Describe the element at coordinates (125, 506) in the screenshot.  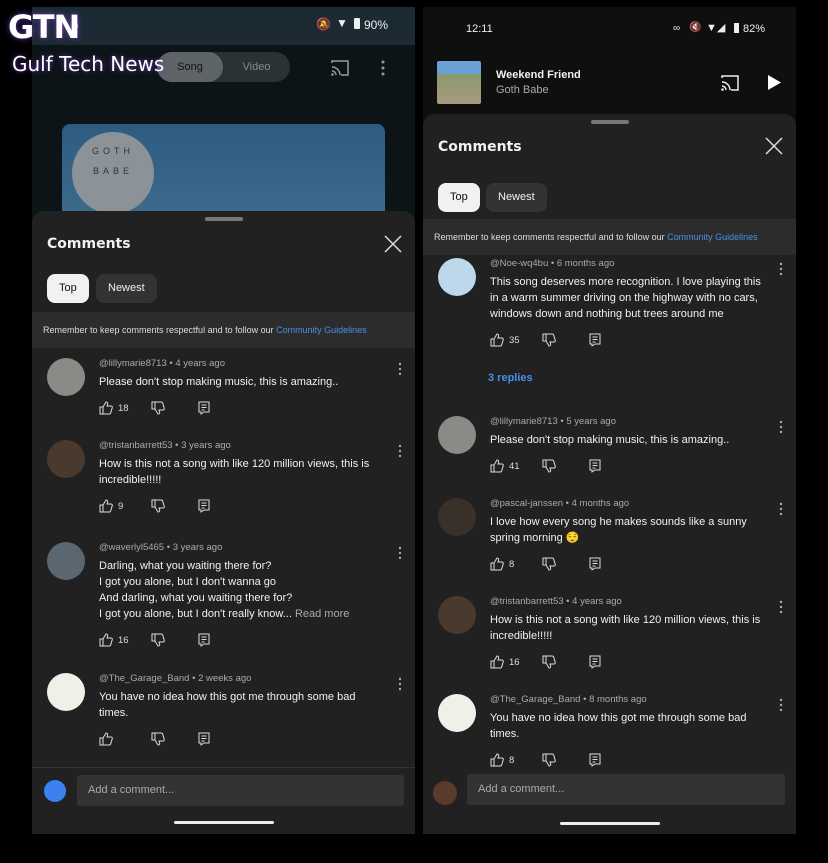
I see `like-button: 9` at that location.